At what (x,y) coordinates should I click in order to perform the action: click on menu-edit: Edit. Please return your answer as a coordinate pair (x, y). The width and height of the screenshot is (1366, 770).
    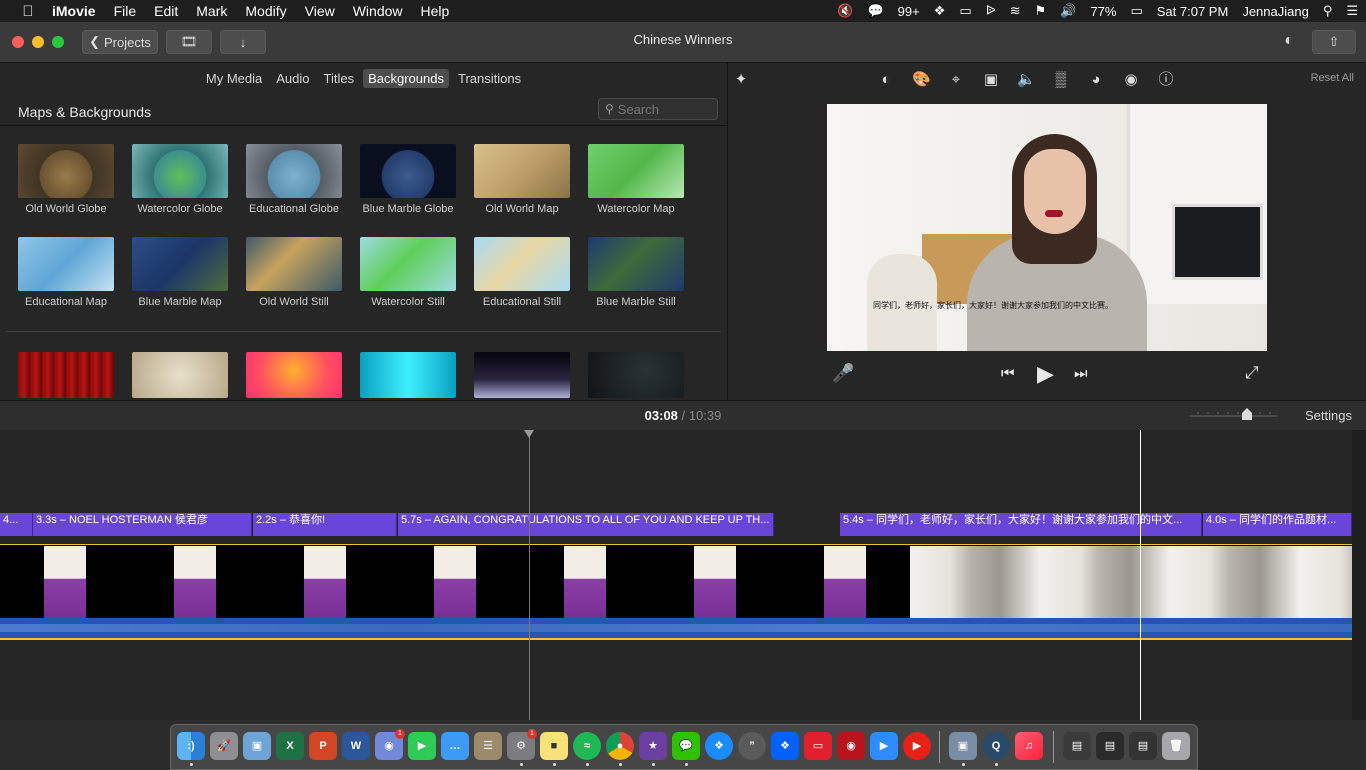
    Looking at the image, I should click on (166, 11).